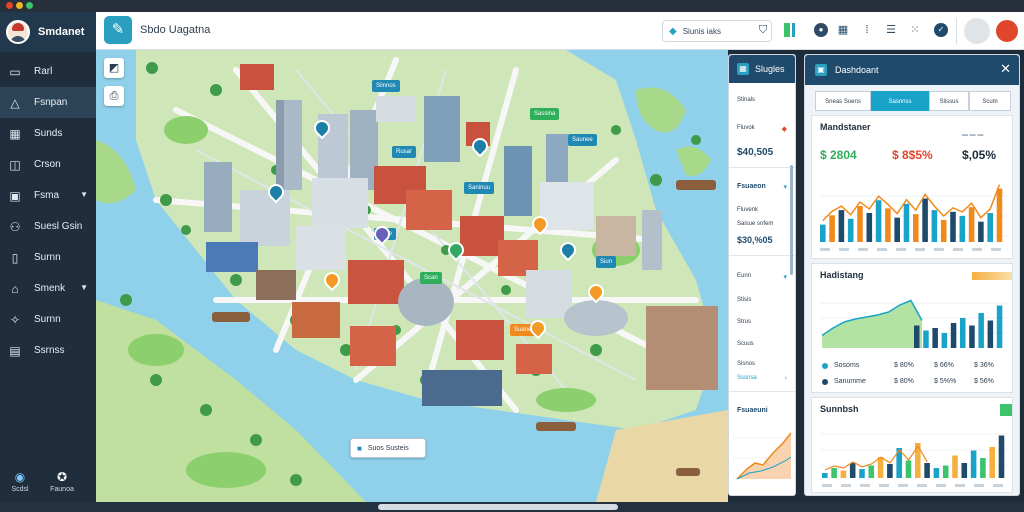 The image size is (1024, 512). Describe the element at coordinates (744, 322) in the screenshot. I see `layers-row-label: Strus` at that location.